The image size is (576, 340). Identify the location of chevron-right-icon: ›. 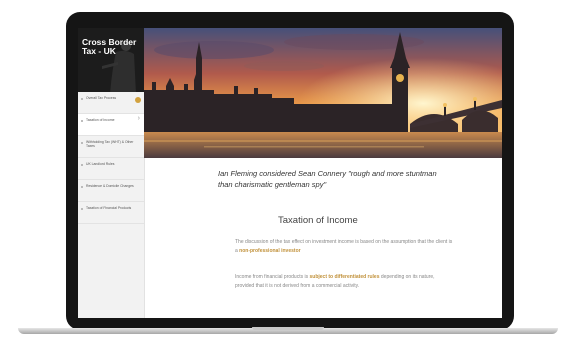
(138, 118).